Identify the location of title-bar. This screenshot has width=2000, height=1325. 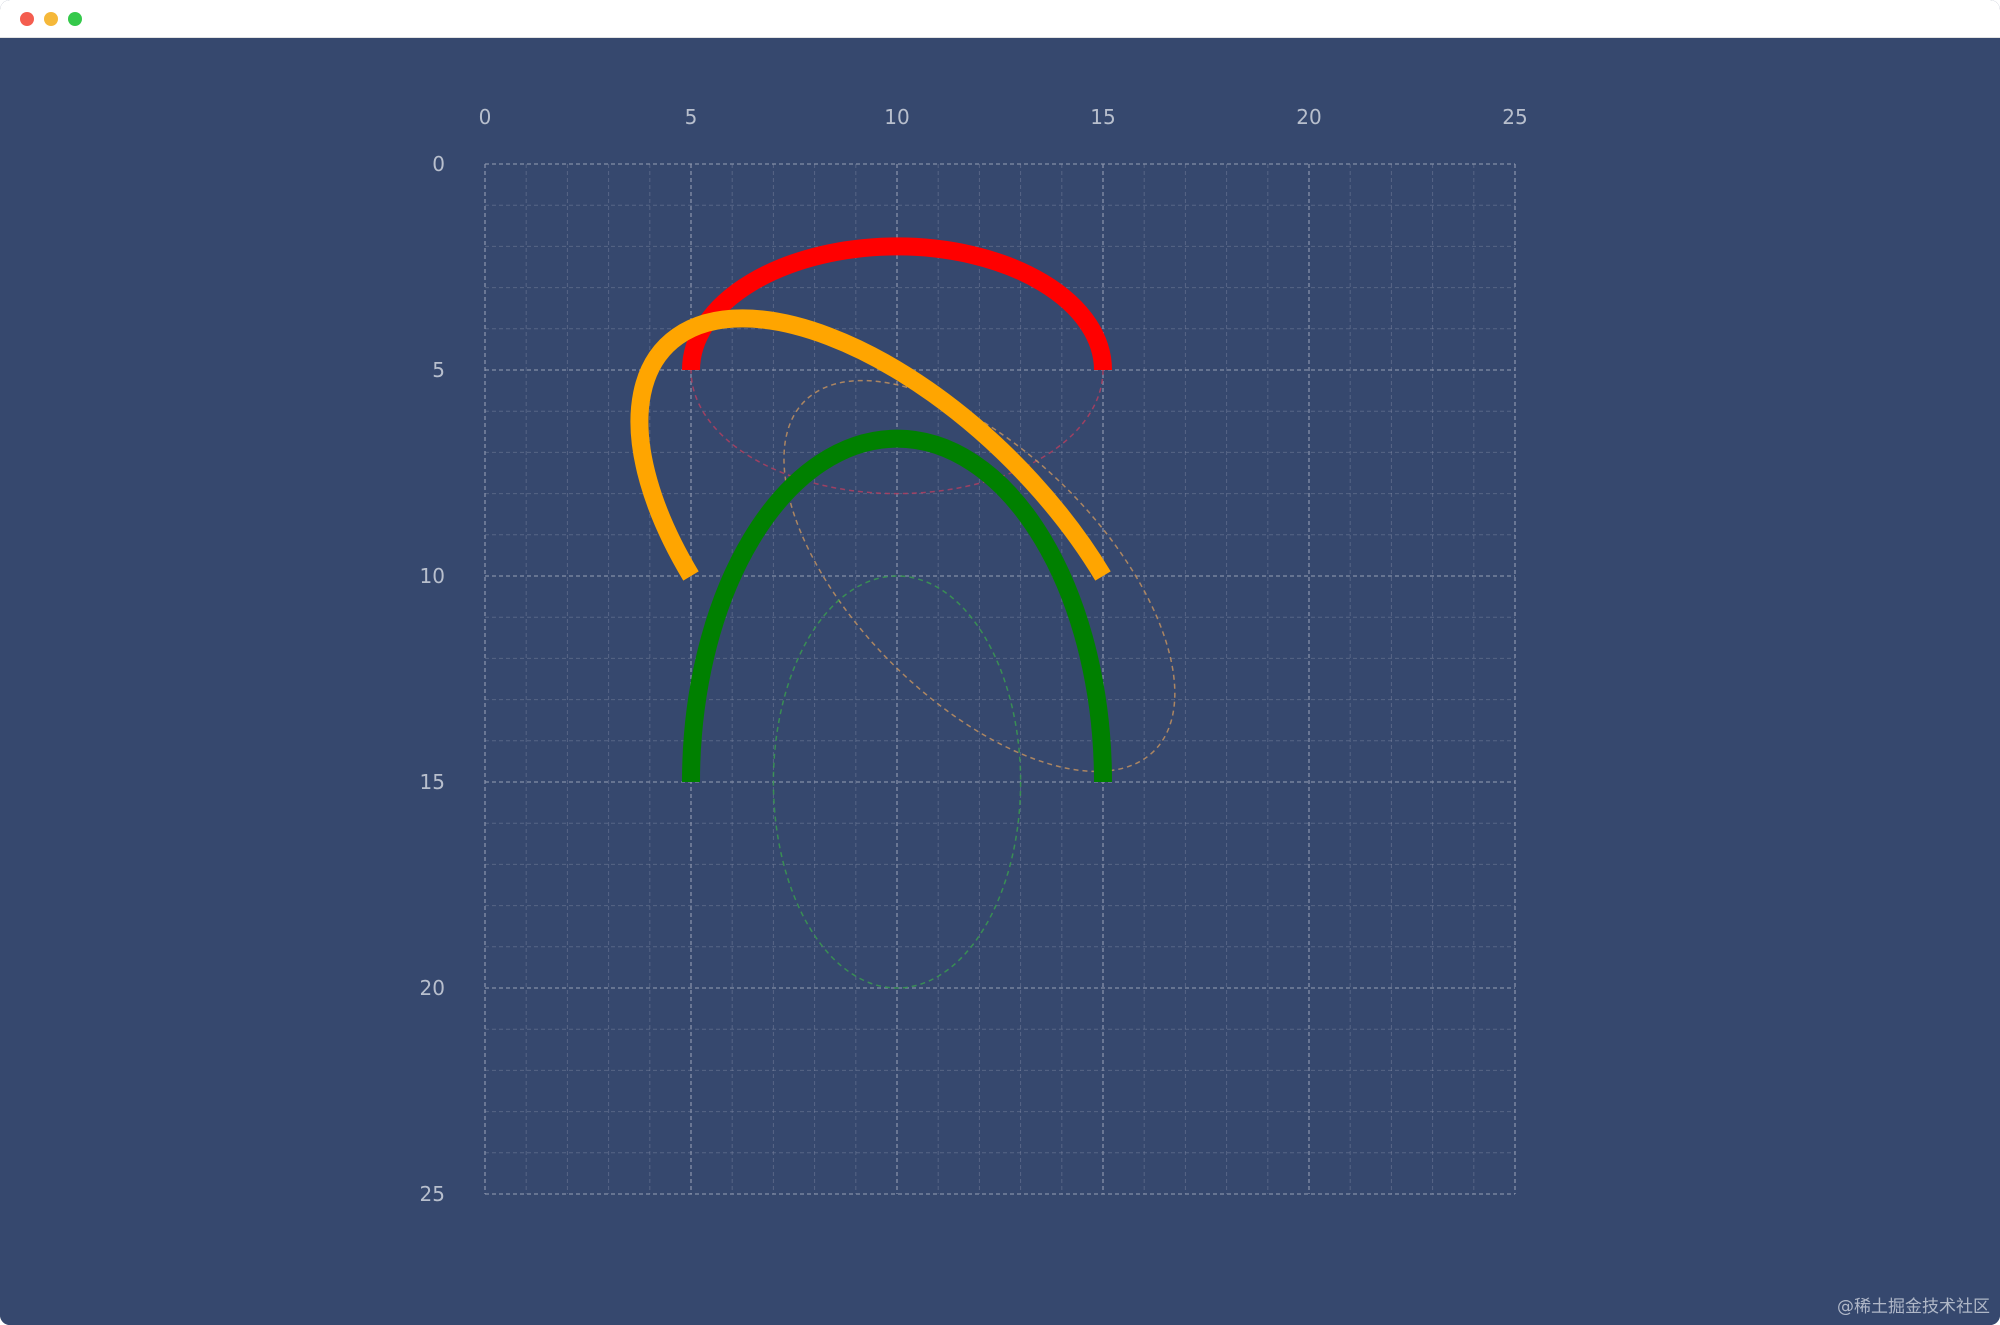
(1000, 19).